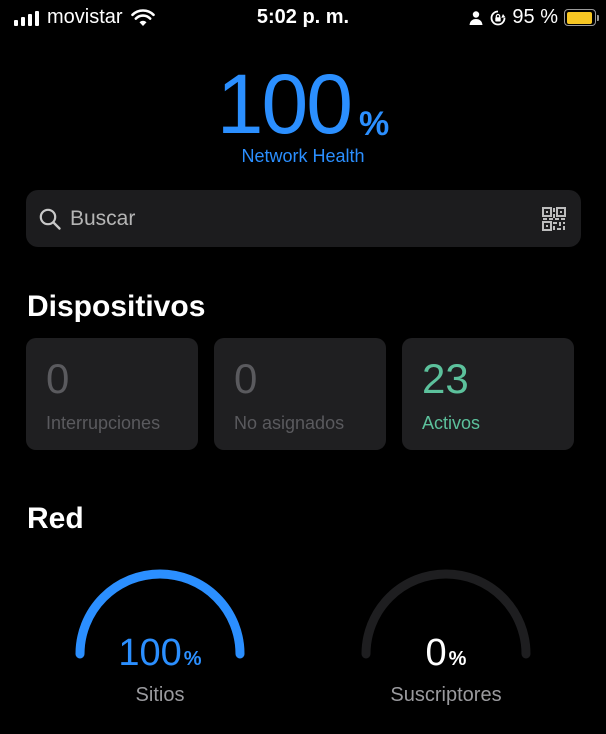 This screenshot has height=734, width=606. I want to click on subscribers-value: 0, so click(436, 653).